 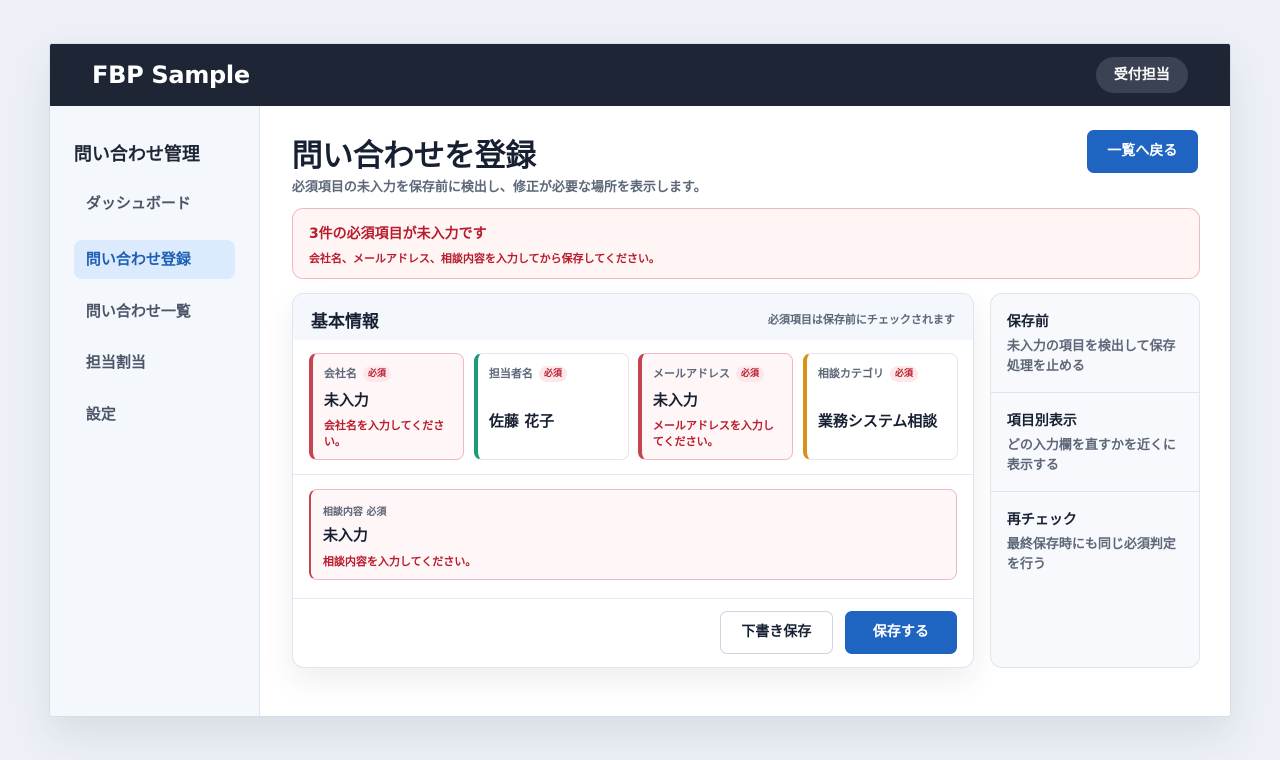 What do you see at coordinates (640, 75) in the screenshot?
I see `top-navigation-bar: FBP Sample 受付担当` at bounding box center [640, 75].